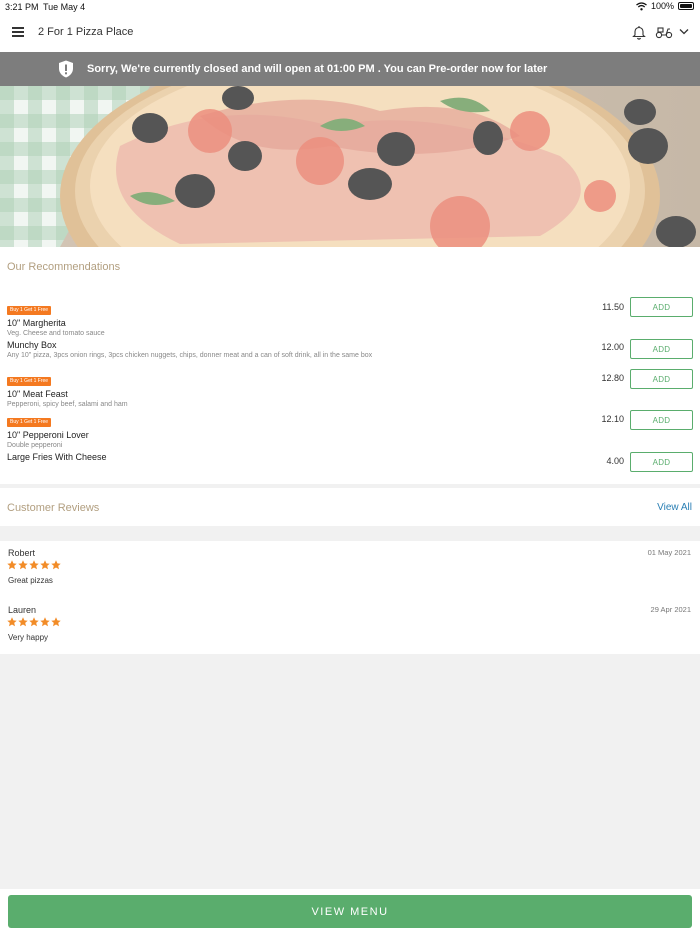  I want to click on review-text: Very happy, so click(28, 637).